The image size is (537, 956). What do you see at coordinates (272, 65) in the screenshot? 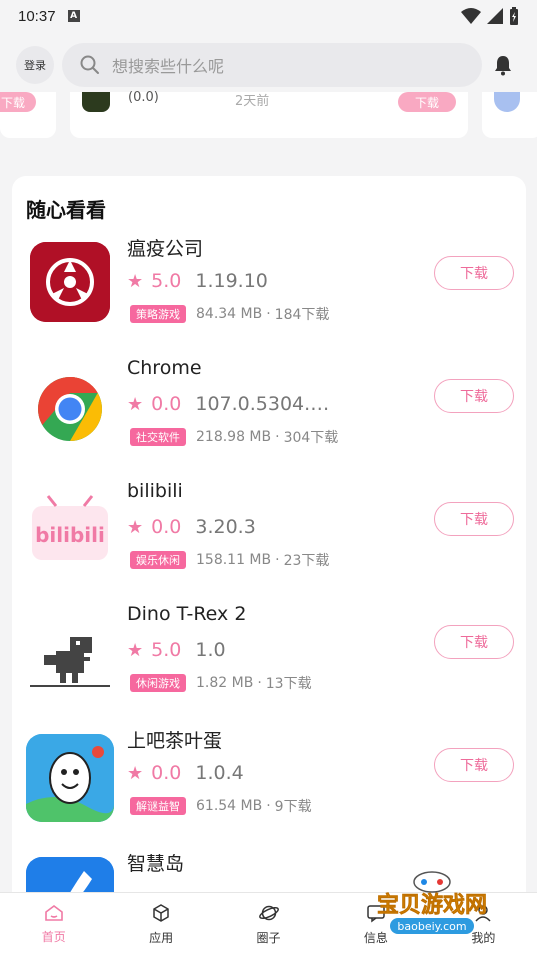
I see `search-bar: 想搜索些什么呢` at bounding box center [272, 65].